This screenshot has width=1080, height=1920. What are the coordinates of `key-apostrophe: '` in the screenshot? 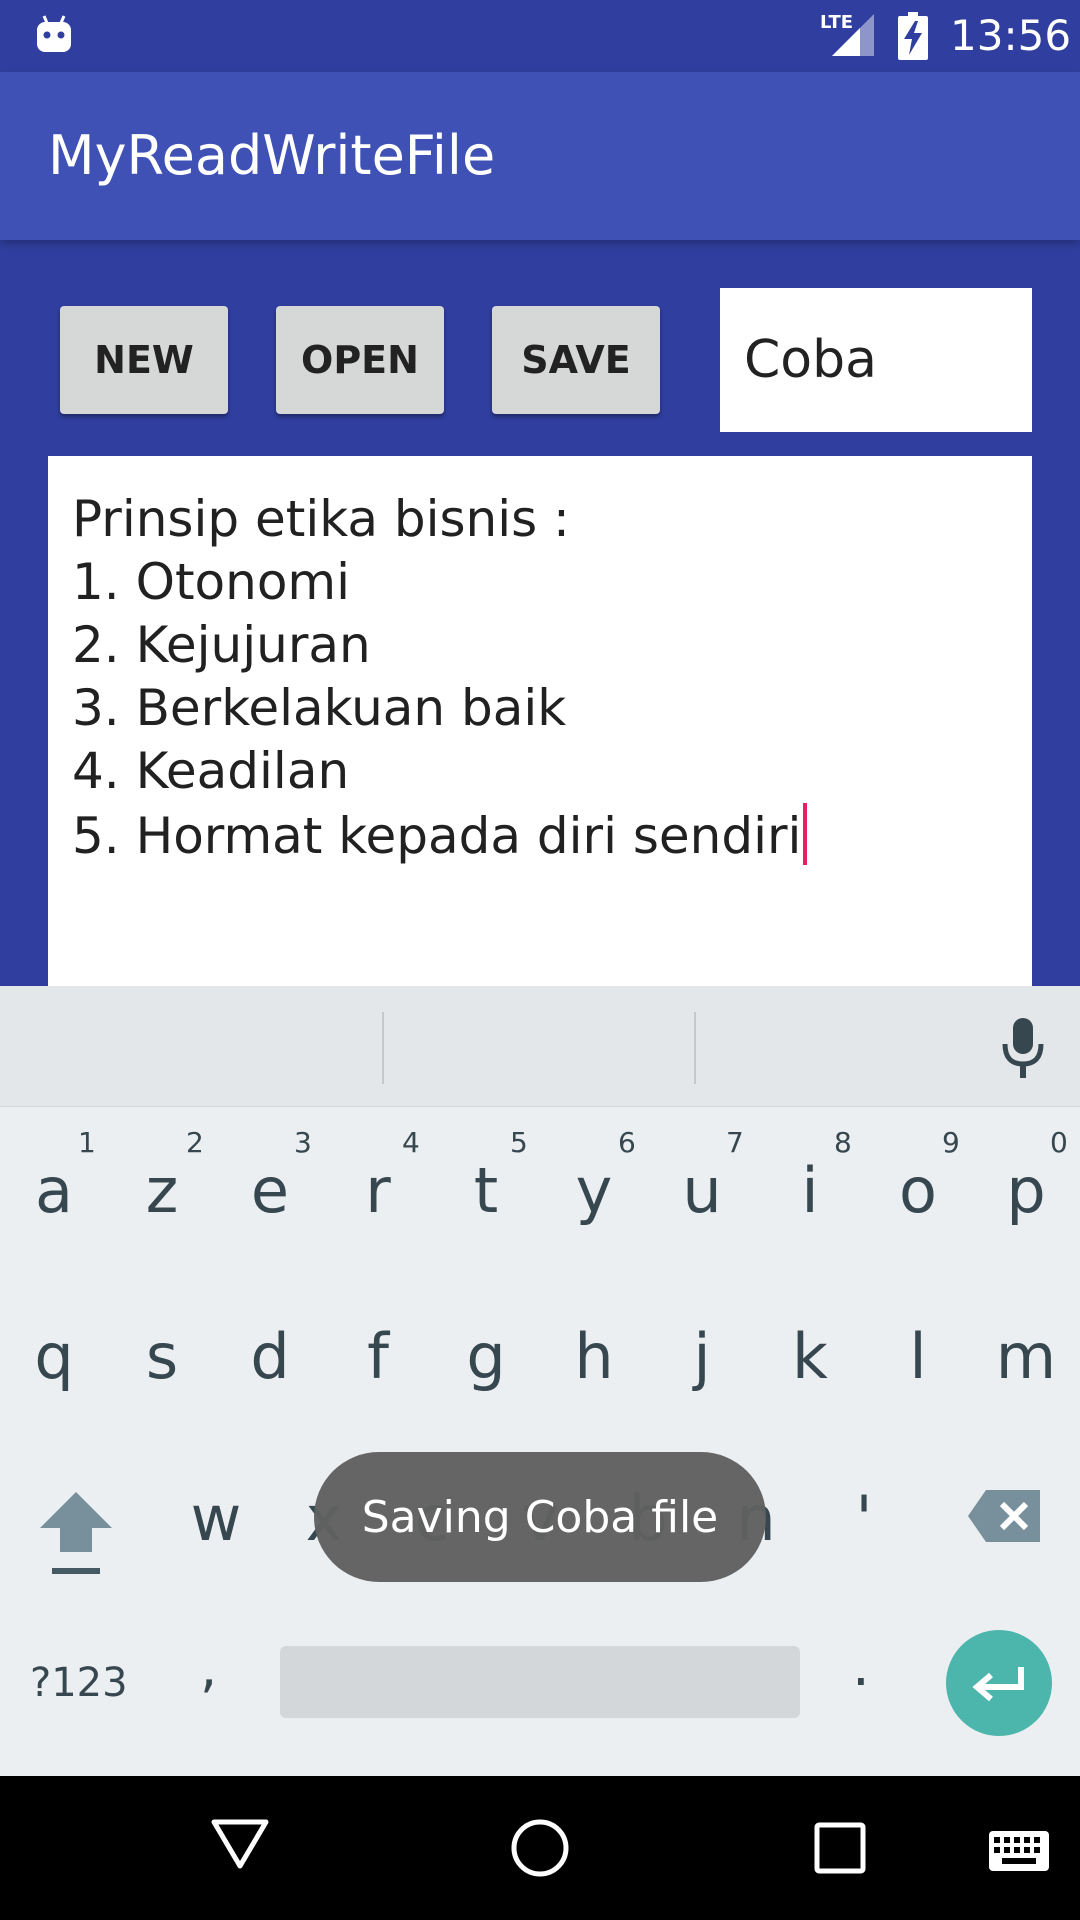 It's located at (864, 1519).